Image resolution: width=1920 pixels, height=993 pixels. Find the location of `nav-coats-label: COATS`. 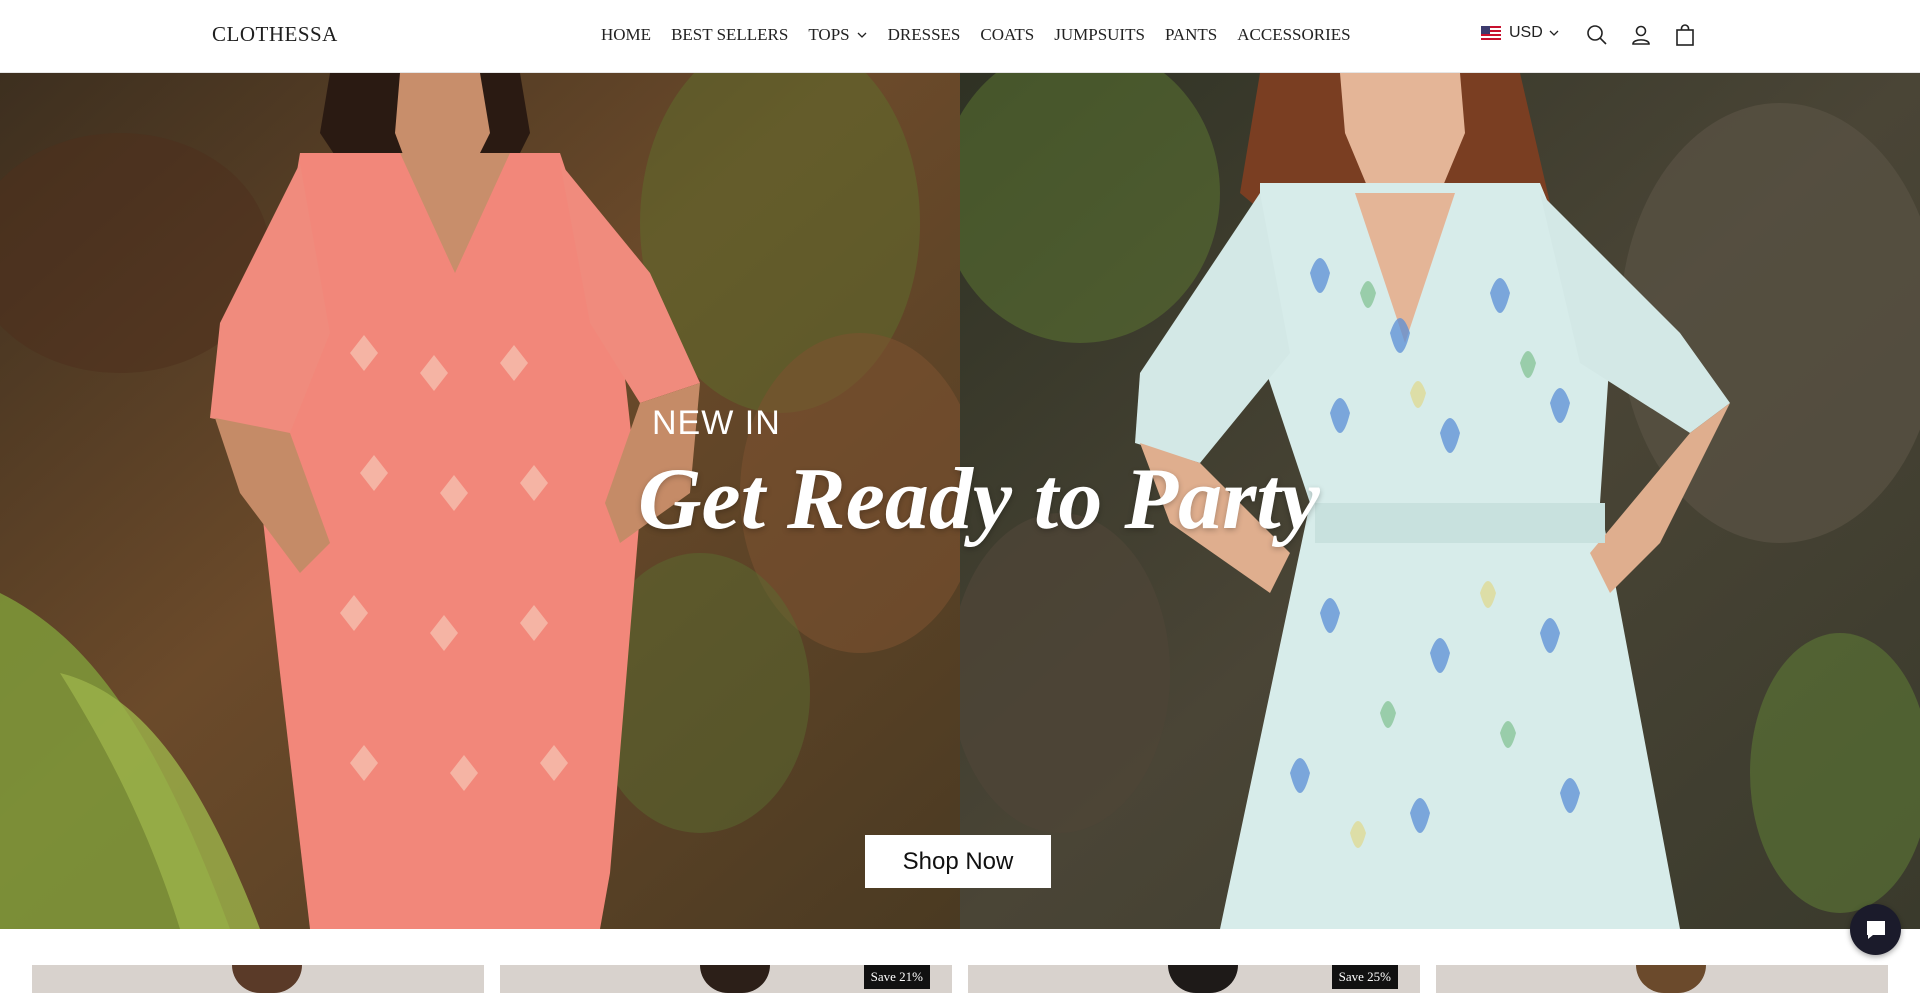

nav-coats-label: COATS is located at coordinates (1007, 34).